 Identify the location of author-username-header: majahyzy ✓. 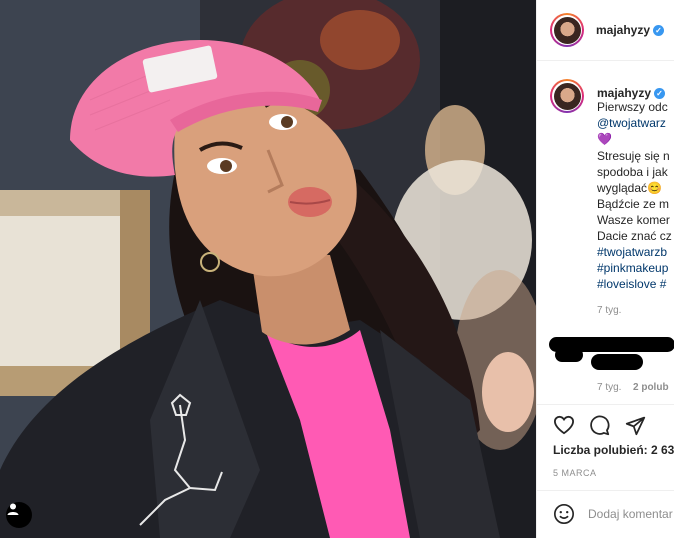
(630, 30).